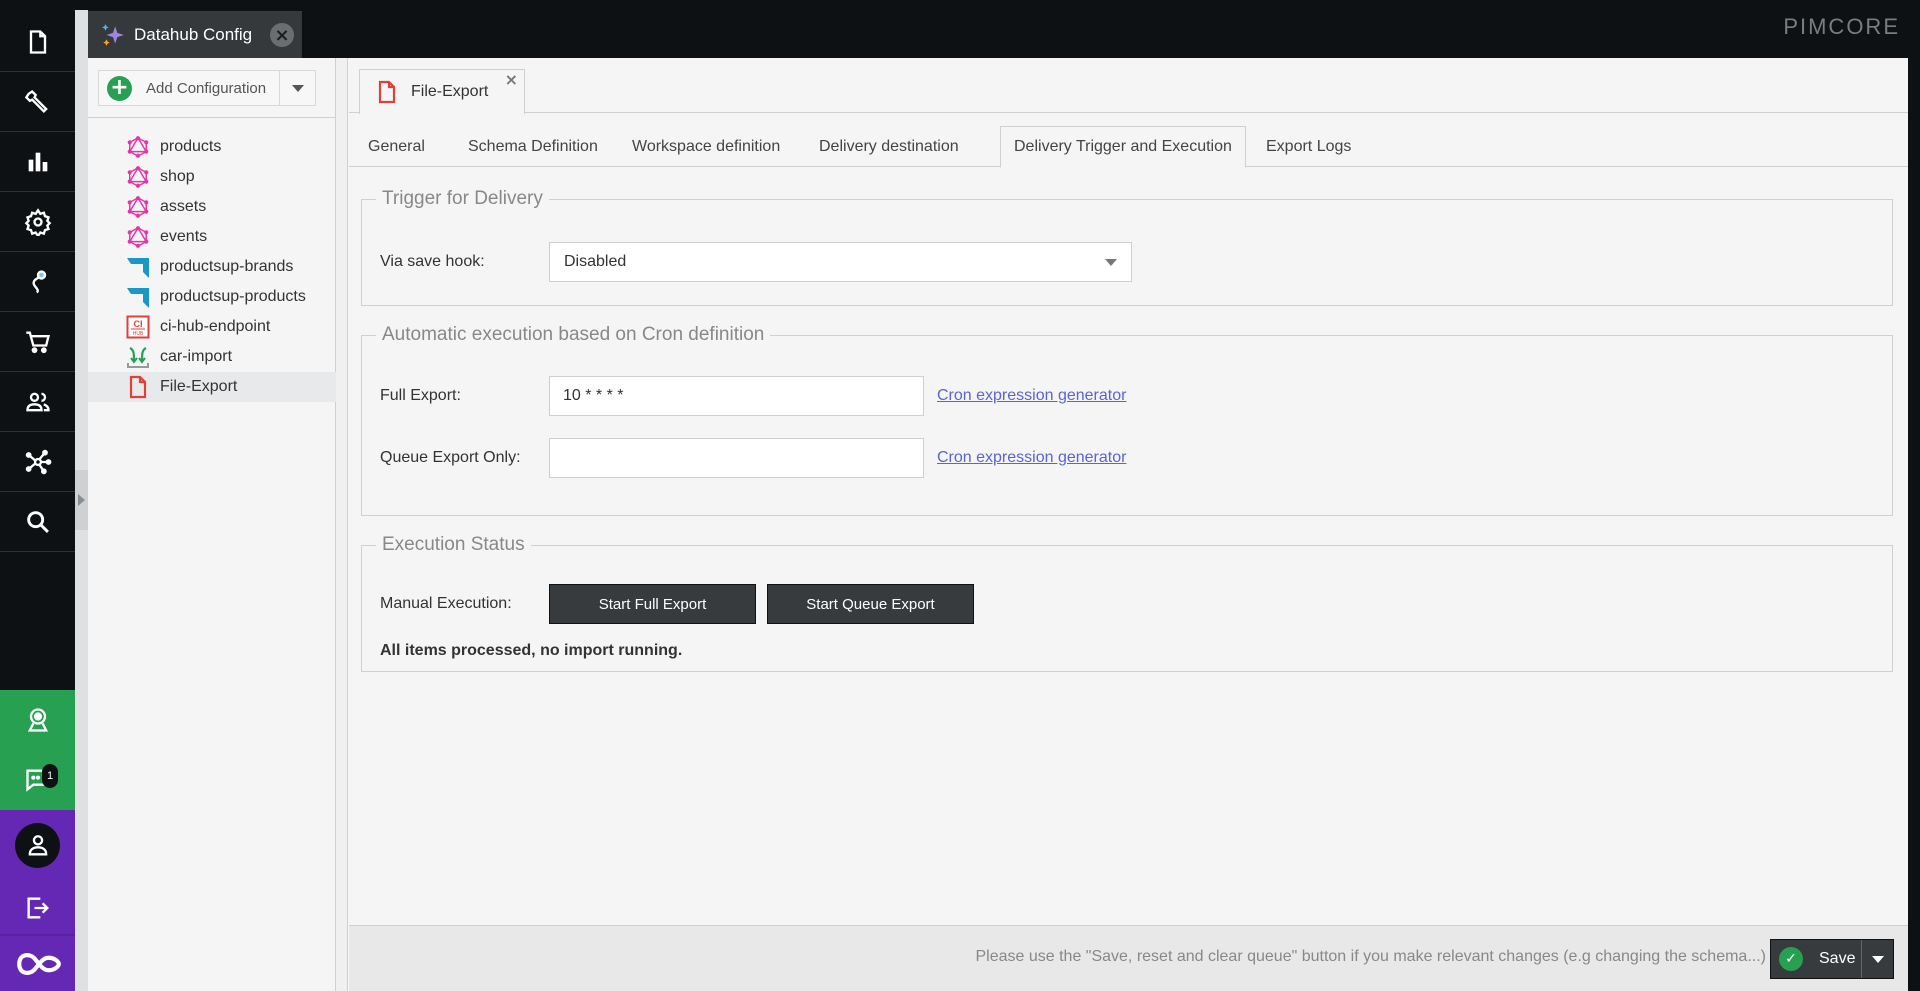 The width and height of the screenshot is (1920, 991). What do you see at coordinates (138, 327) in the screenshot?
I see `cihub-icon: CI HUB` at bounding box center [138, 327].